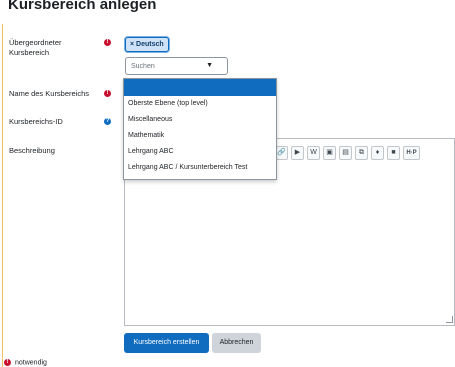 The height and width of the screenshot is (367, 455). I want to click on dropdown-option-highlighted, so click(200, 87).